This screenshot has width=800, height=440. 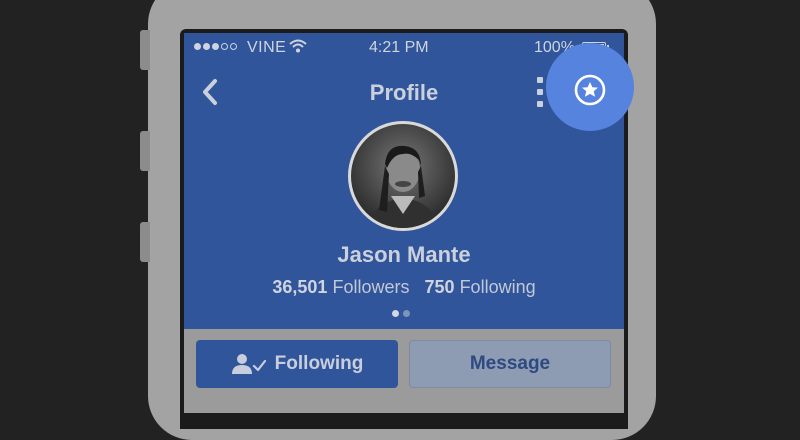 I want to click on follow-stats: 36,501 Followers 750 Following, so click(x=404, y=287).